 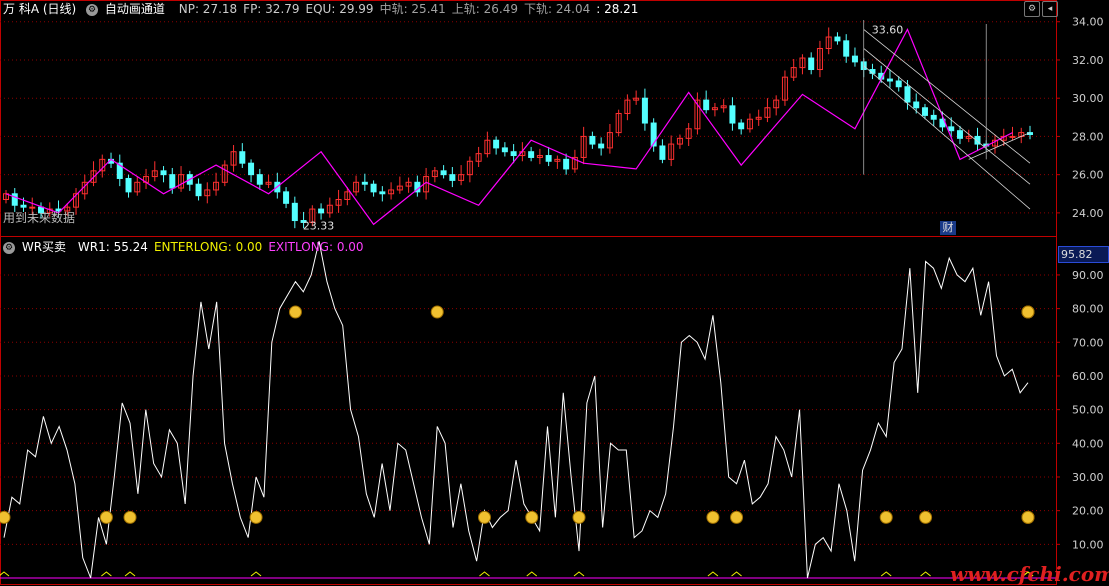 I want to click on top-field-3: 中轨: 25.41, so click(x=412, y=9).